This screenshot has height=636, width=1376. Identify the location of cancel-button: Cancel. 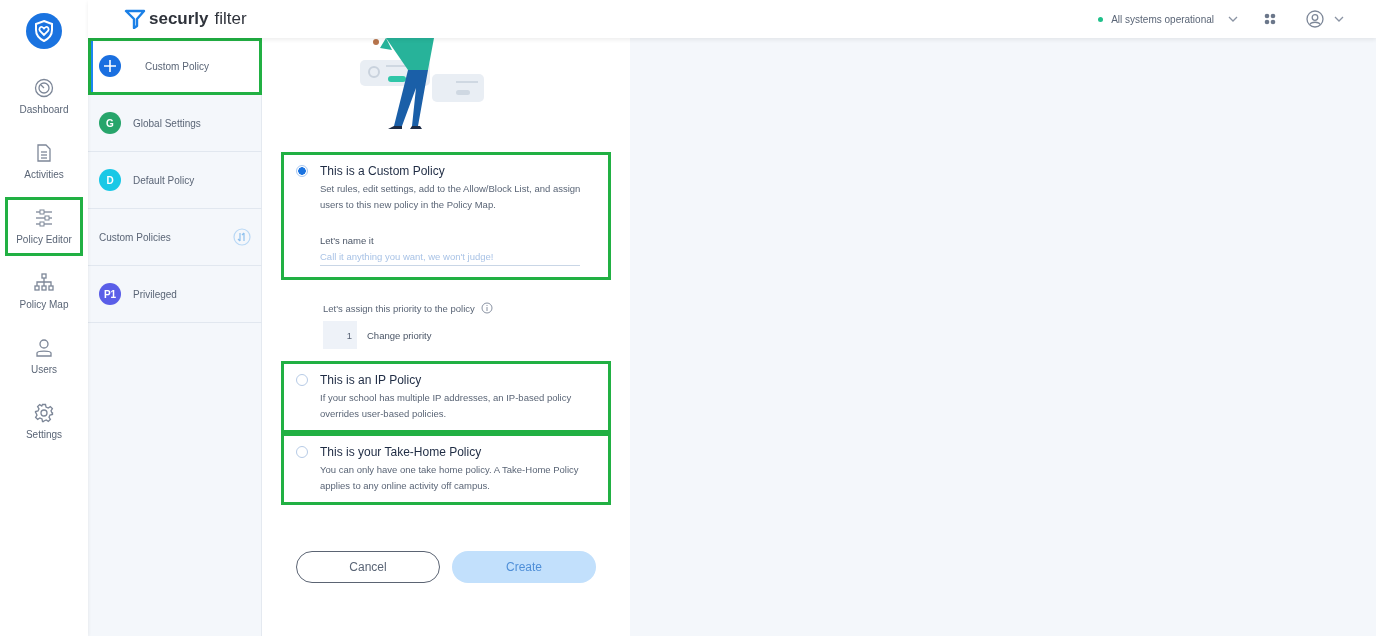
(368, 567).